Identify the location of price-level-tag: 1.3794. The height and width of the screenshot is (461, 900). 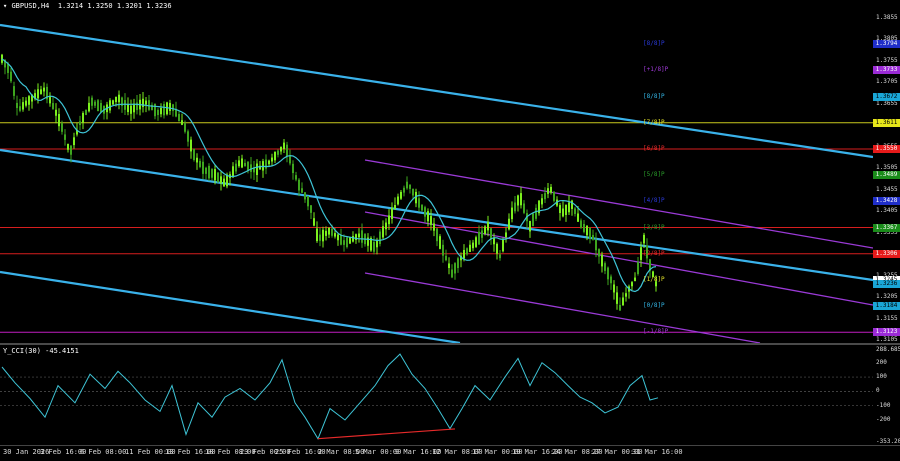
(886, 44).